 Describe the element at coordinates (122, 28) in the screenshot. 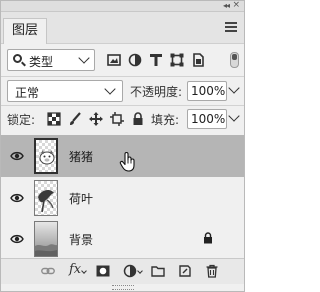

I see `panel-tab-bar: 图层` at that location.